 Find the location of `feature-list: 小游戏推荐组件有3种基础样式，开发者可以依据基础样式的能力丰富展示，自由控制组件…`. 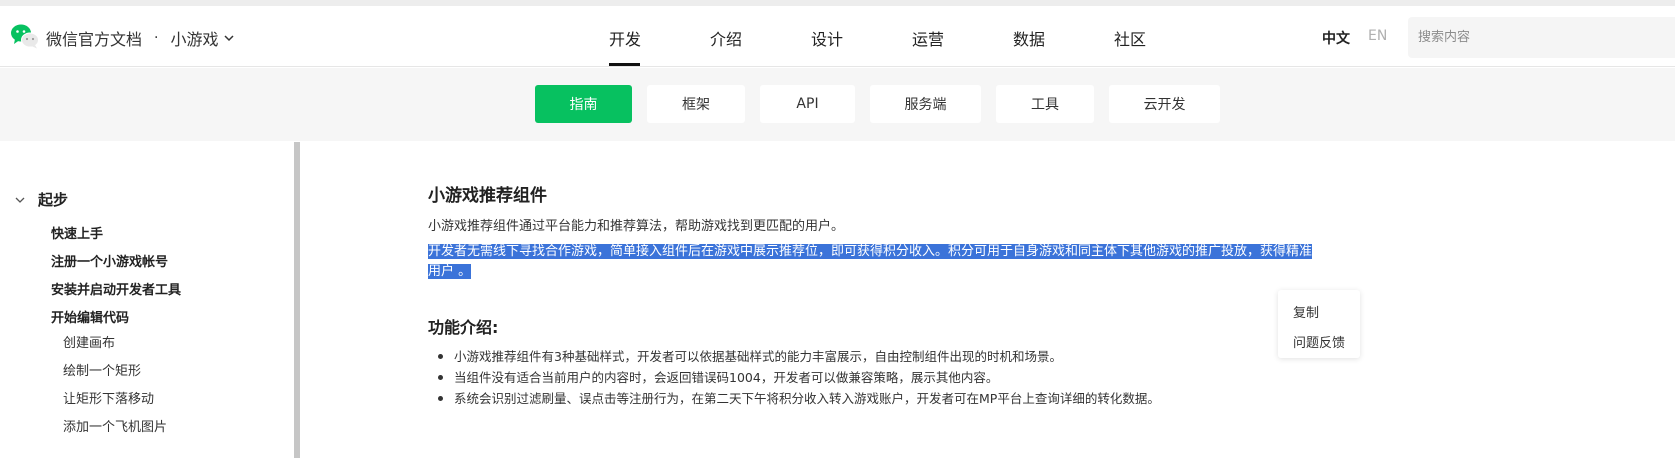

feature-list: 小游戏推荐组件有3种基础样式，开发者可以依据基础样式的能力丰富展示，自由控制组件… is located at coordinates (799, 377).